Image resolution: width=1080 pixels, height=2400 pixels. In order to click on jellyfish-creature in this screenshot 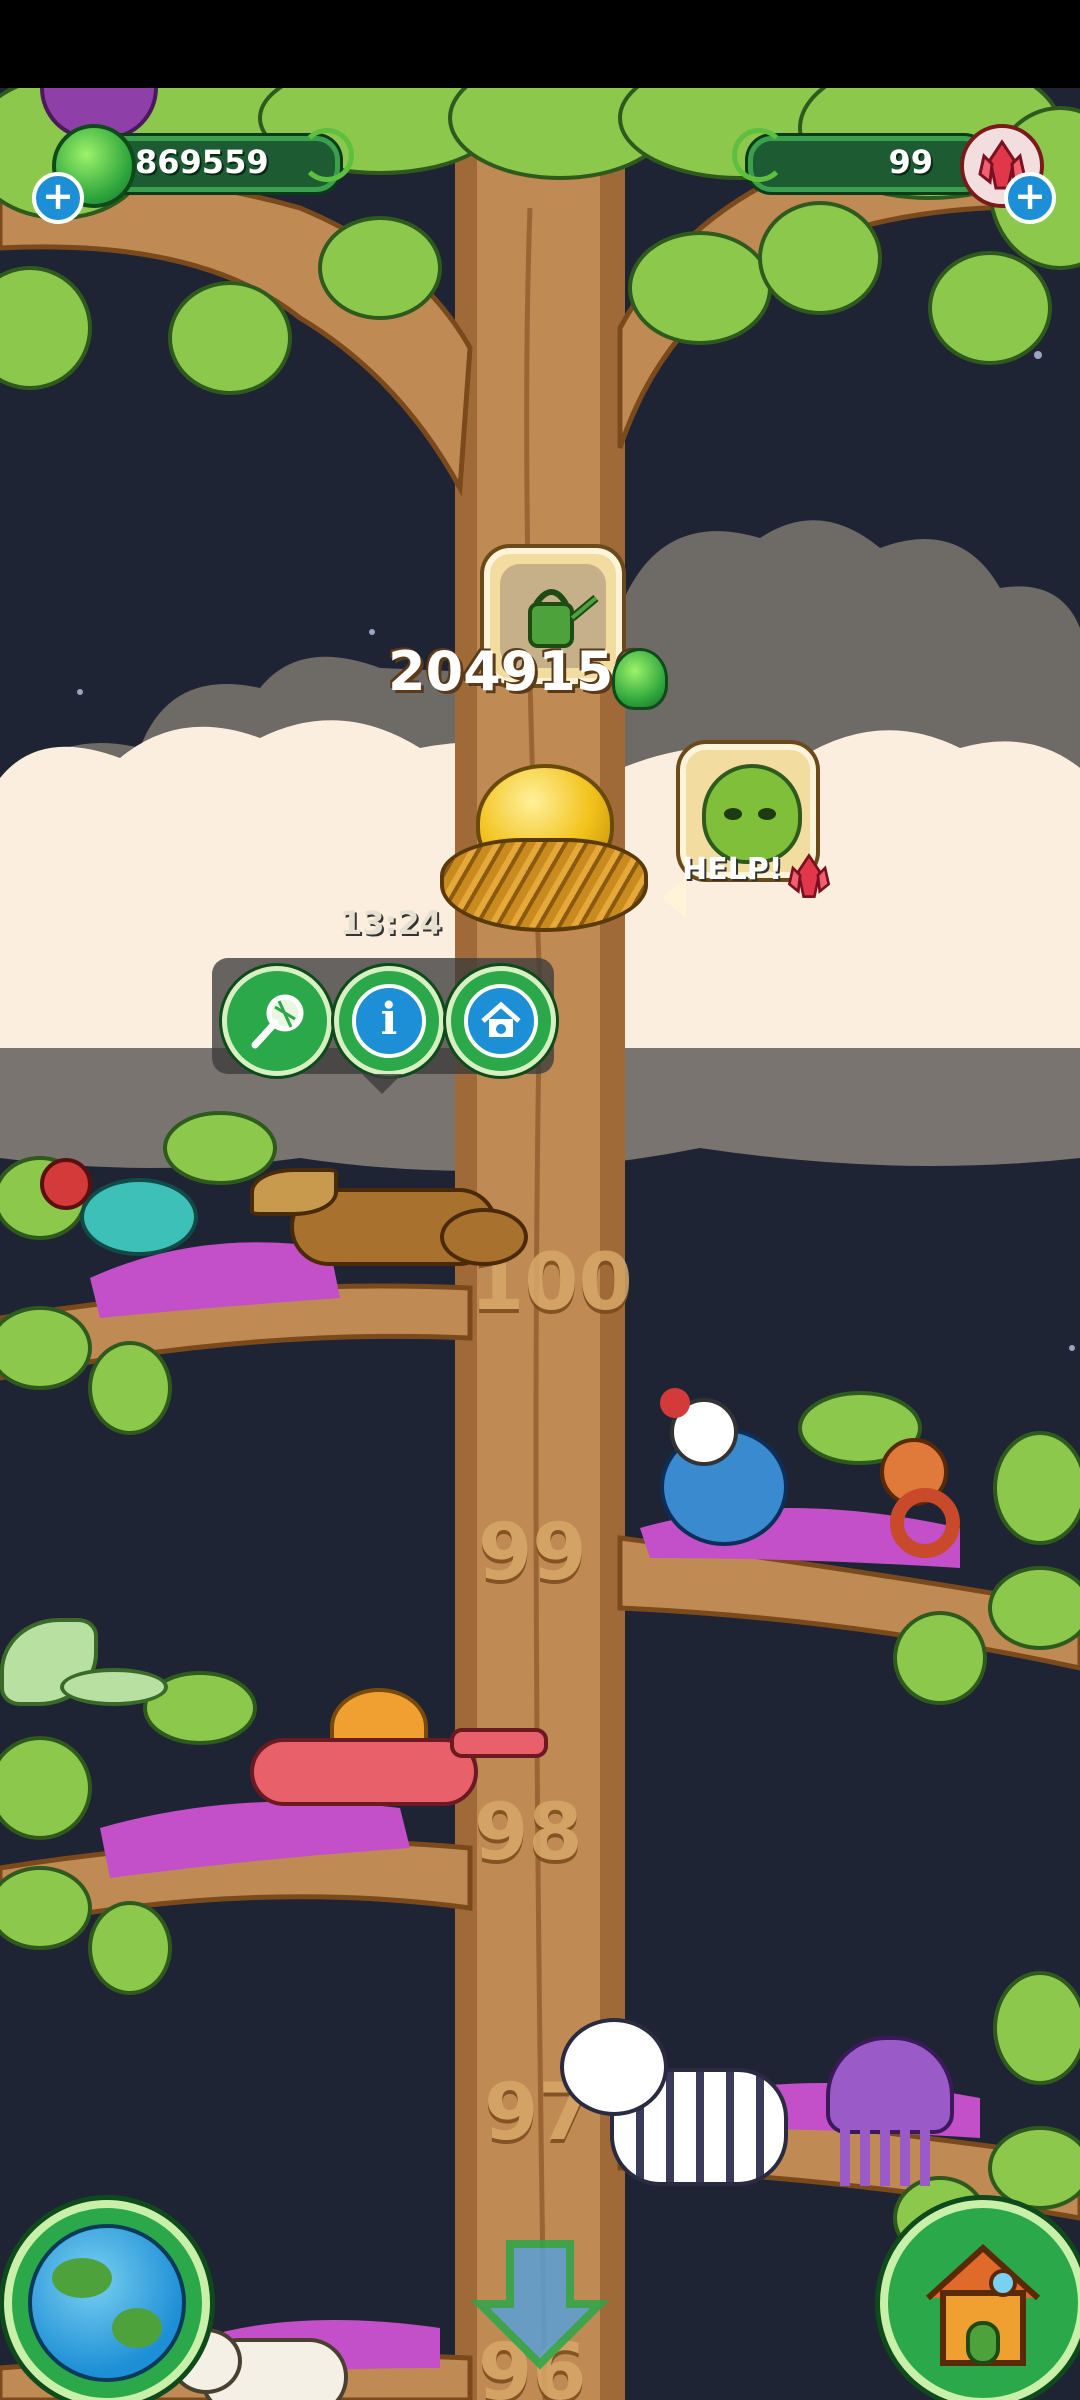, I will do `click(887, 2116)`.